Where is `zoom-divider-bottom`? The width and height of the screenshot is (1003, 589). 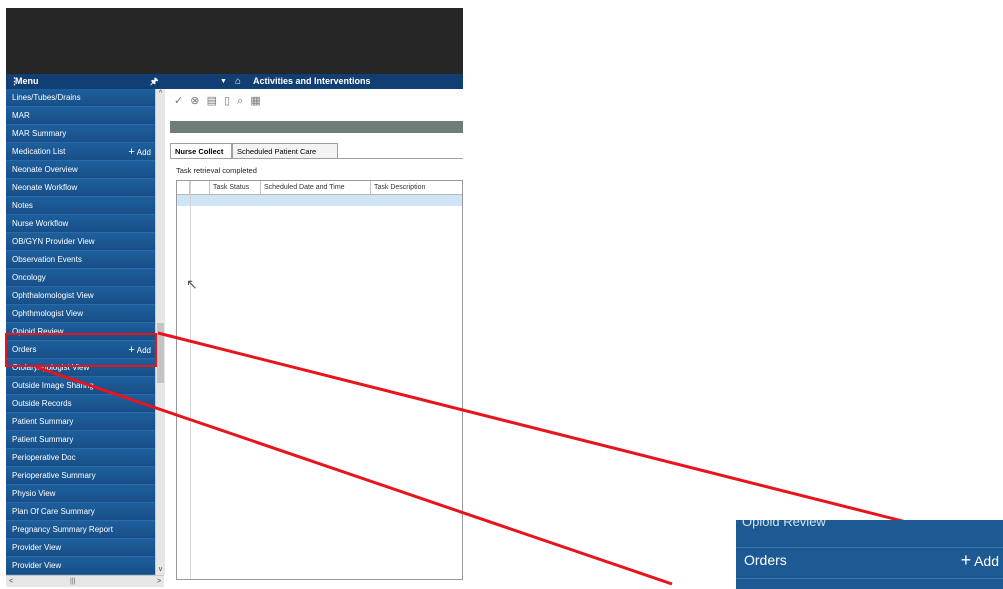
zoom-divider-bottom is located at coordinates (869, 578).